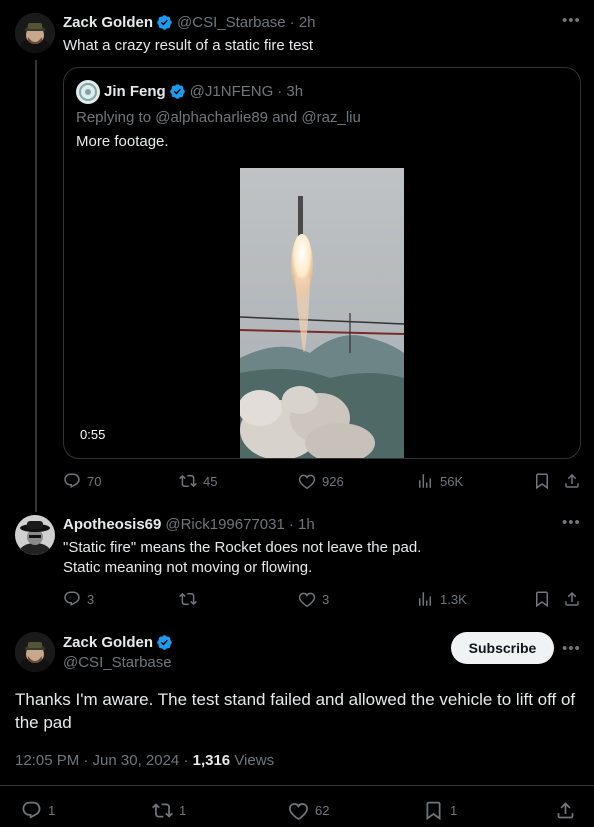  I want to click on bookmark-button: 1, so click(440, 810).